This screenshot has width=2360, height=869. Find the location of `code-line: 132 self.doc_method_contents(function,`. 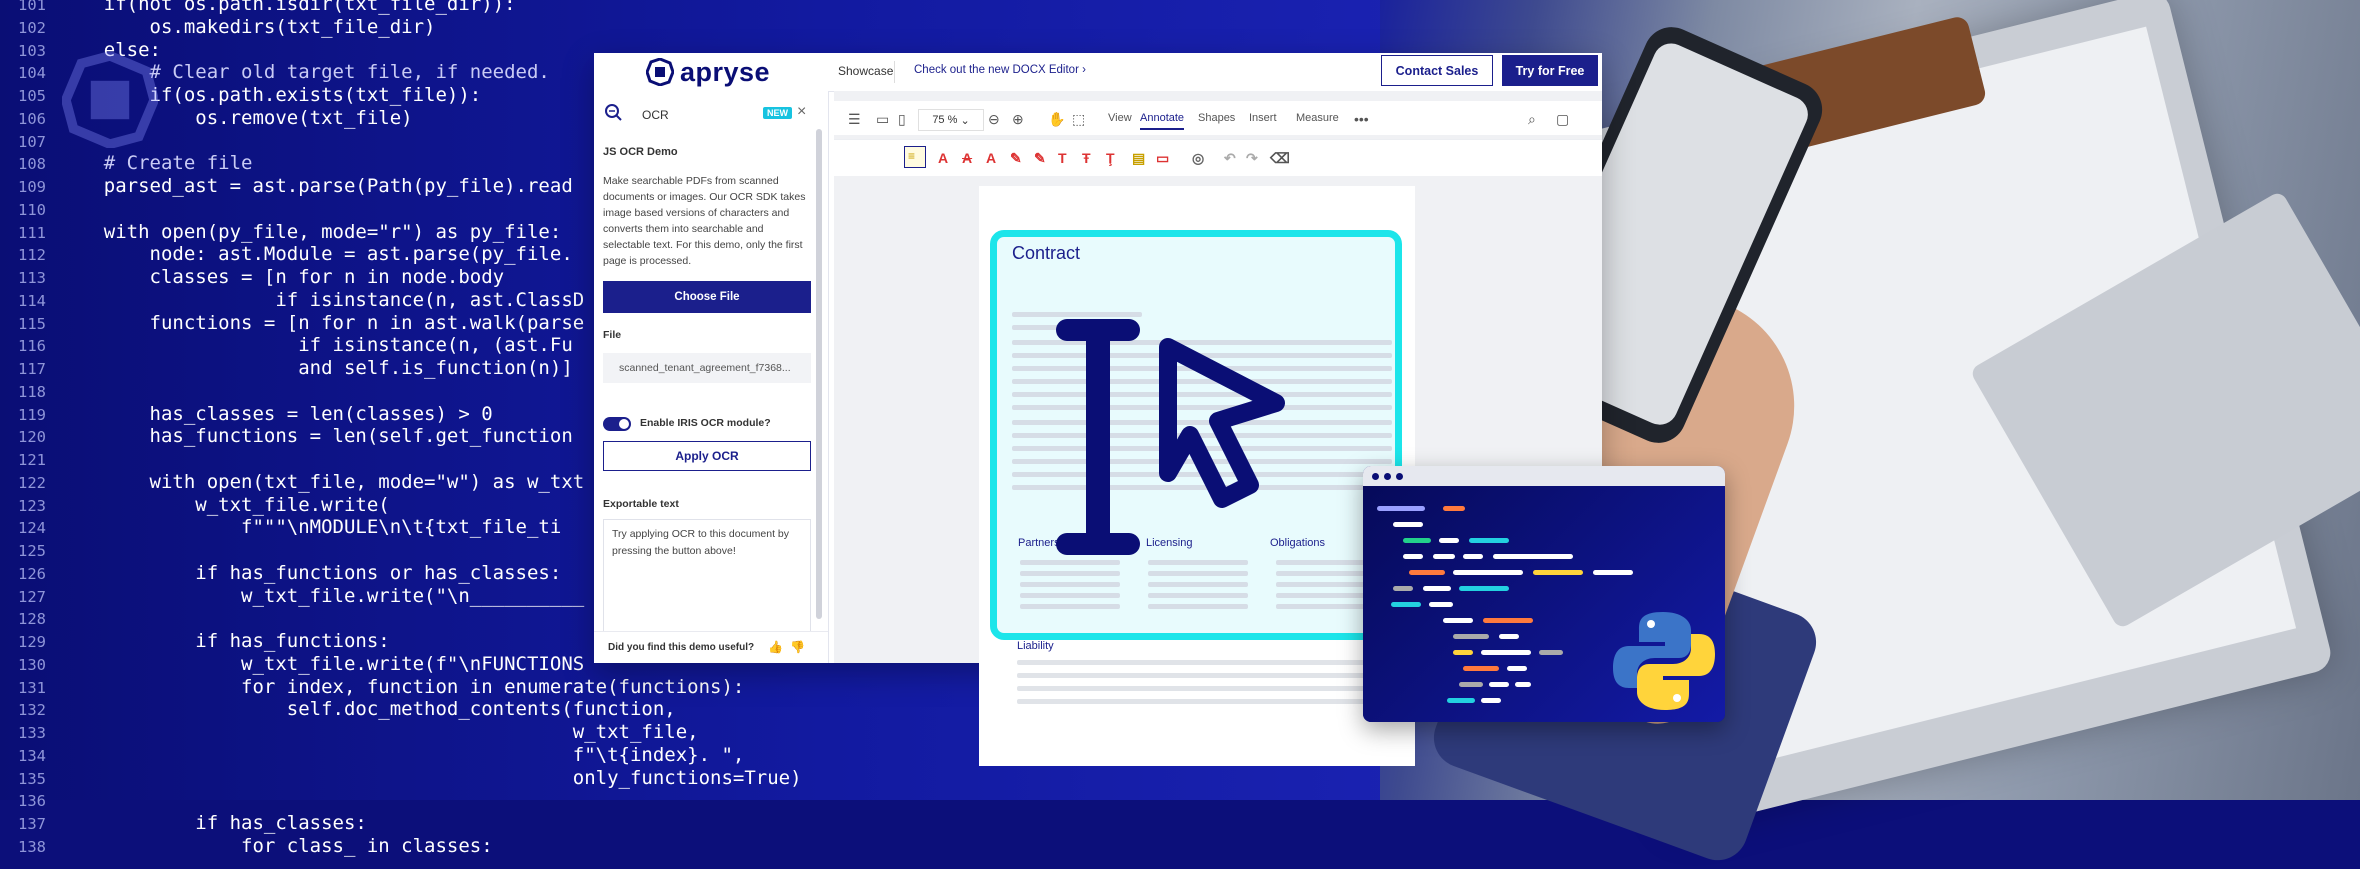

code-line: 132 self.doc_method_contents(function, is located at coordinates (410, 710).